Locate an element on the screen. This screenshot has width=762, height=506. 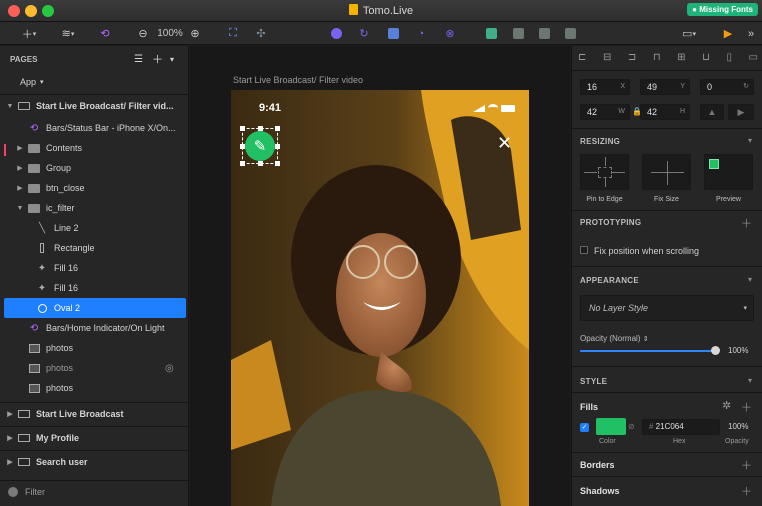
artboard-row-start-live: ▶ Start Live Broadcast is located at coordinates (94, 414).